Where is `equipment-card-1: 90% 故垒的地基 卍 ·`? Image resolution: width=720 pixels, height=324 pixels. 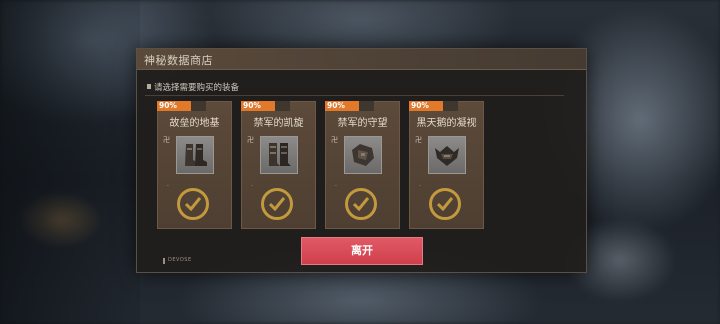 equipment-card-1: 90% 故垒的地基 卍 · is located at coordinates (194, 165).